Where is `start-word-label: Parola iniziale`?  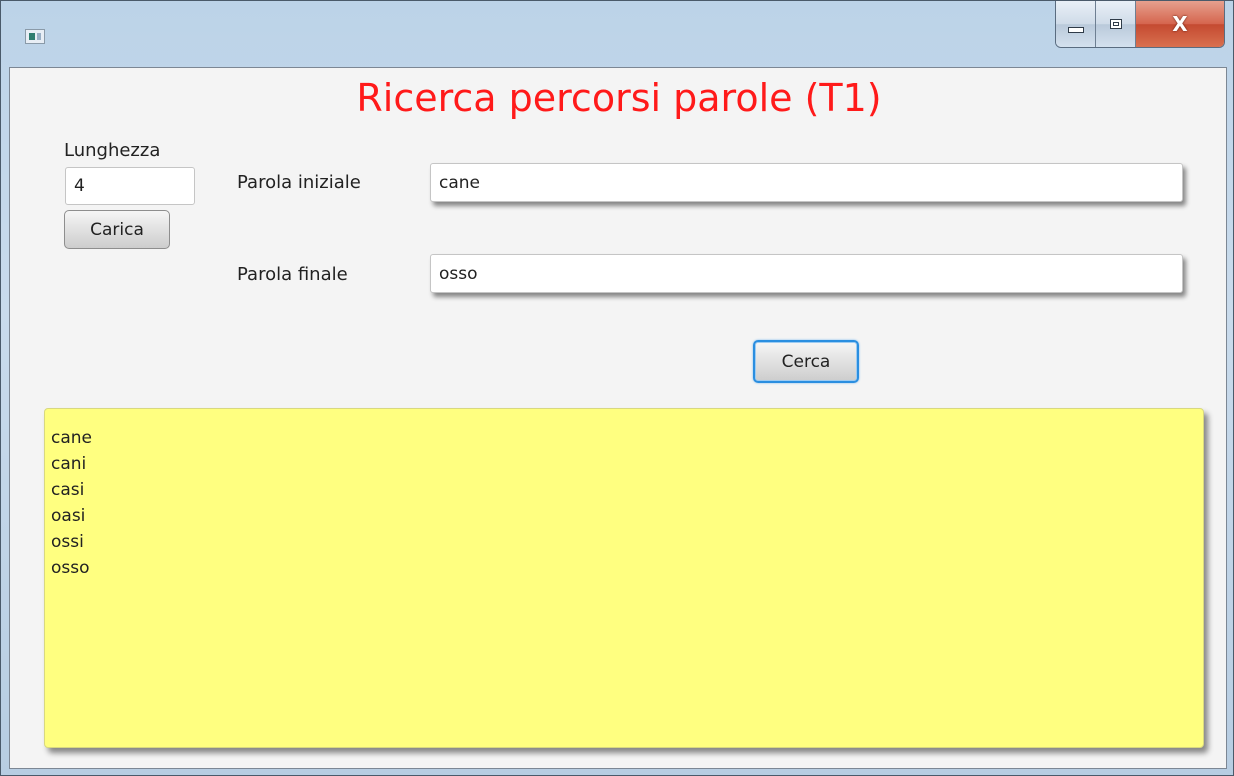
start-word-label: Parola iniziale is located at coordinates (299, 182).